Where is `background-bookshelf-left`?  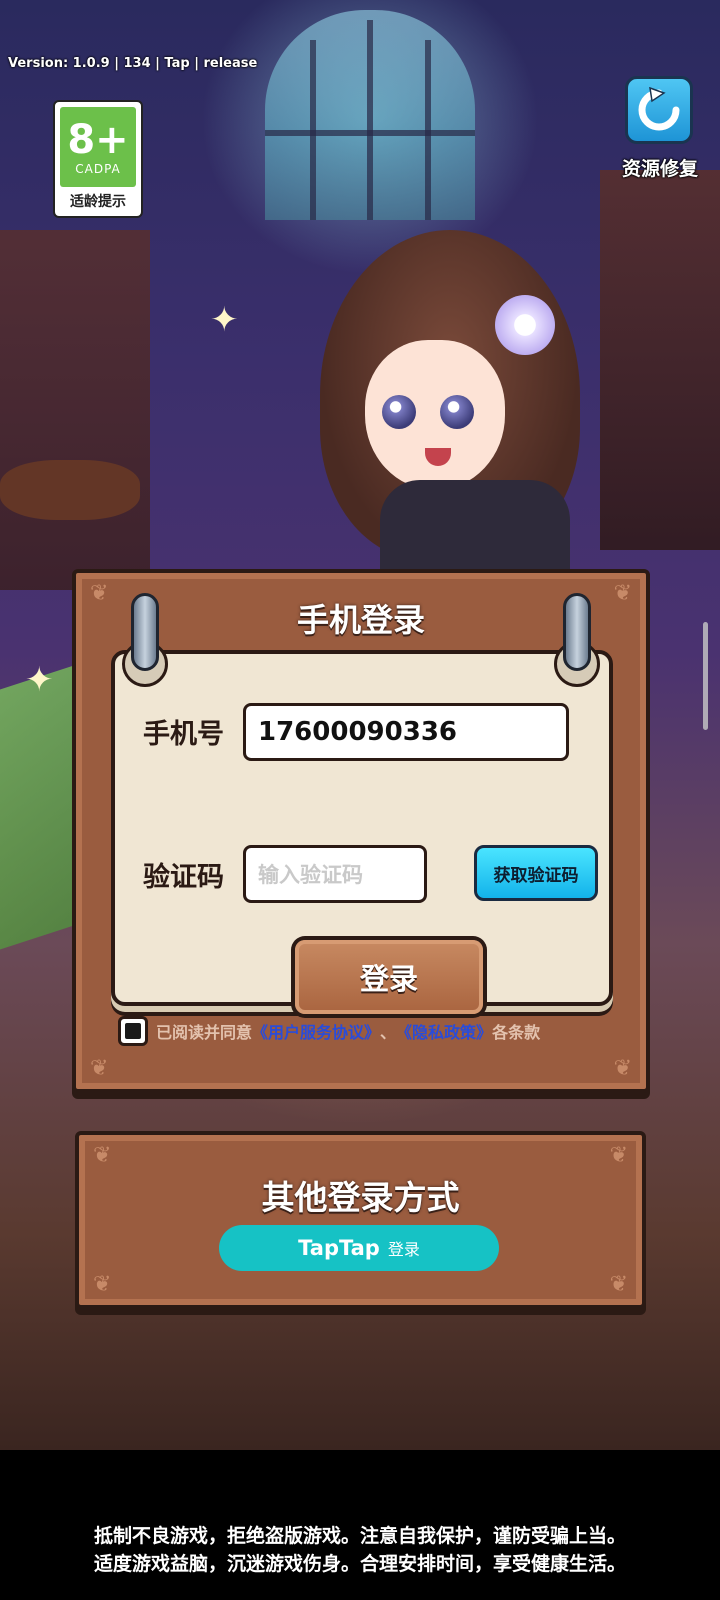 background-bookshelf-left is located at coordinates (75, 410).